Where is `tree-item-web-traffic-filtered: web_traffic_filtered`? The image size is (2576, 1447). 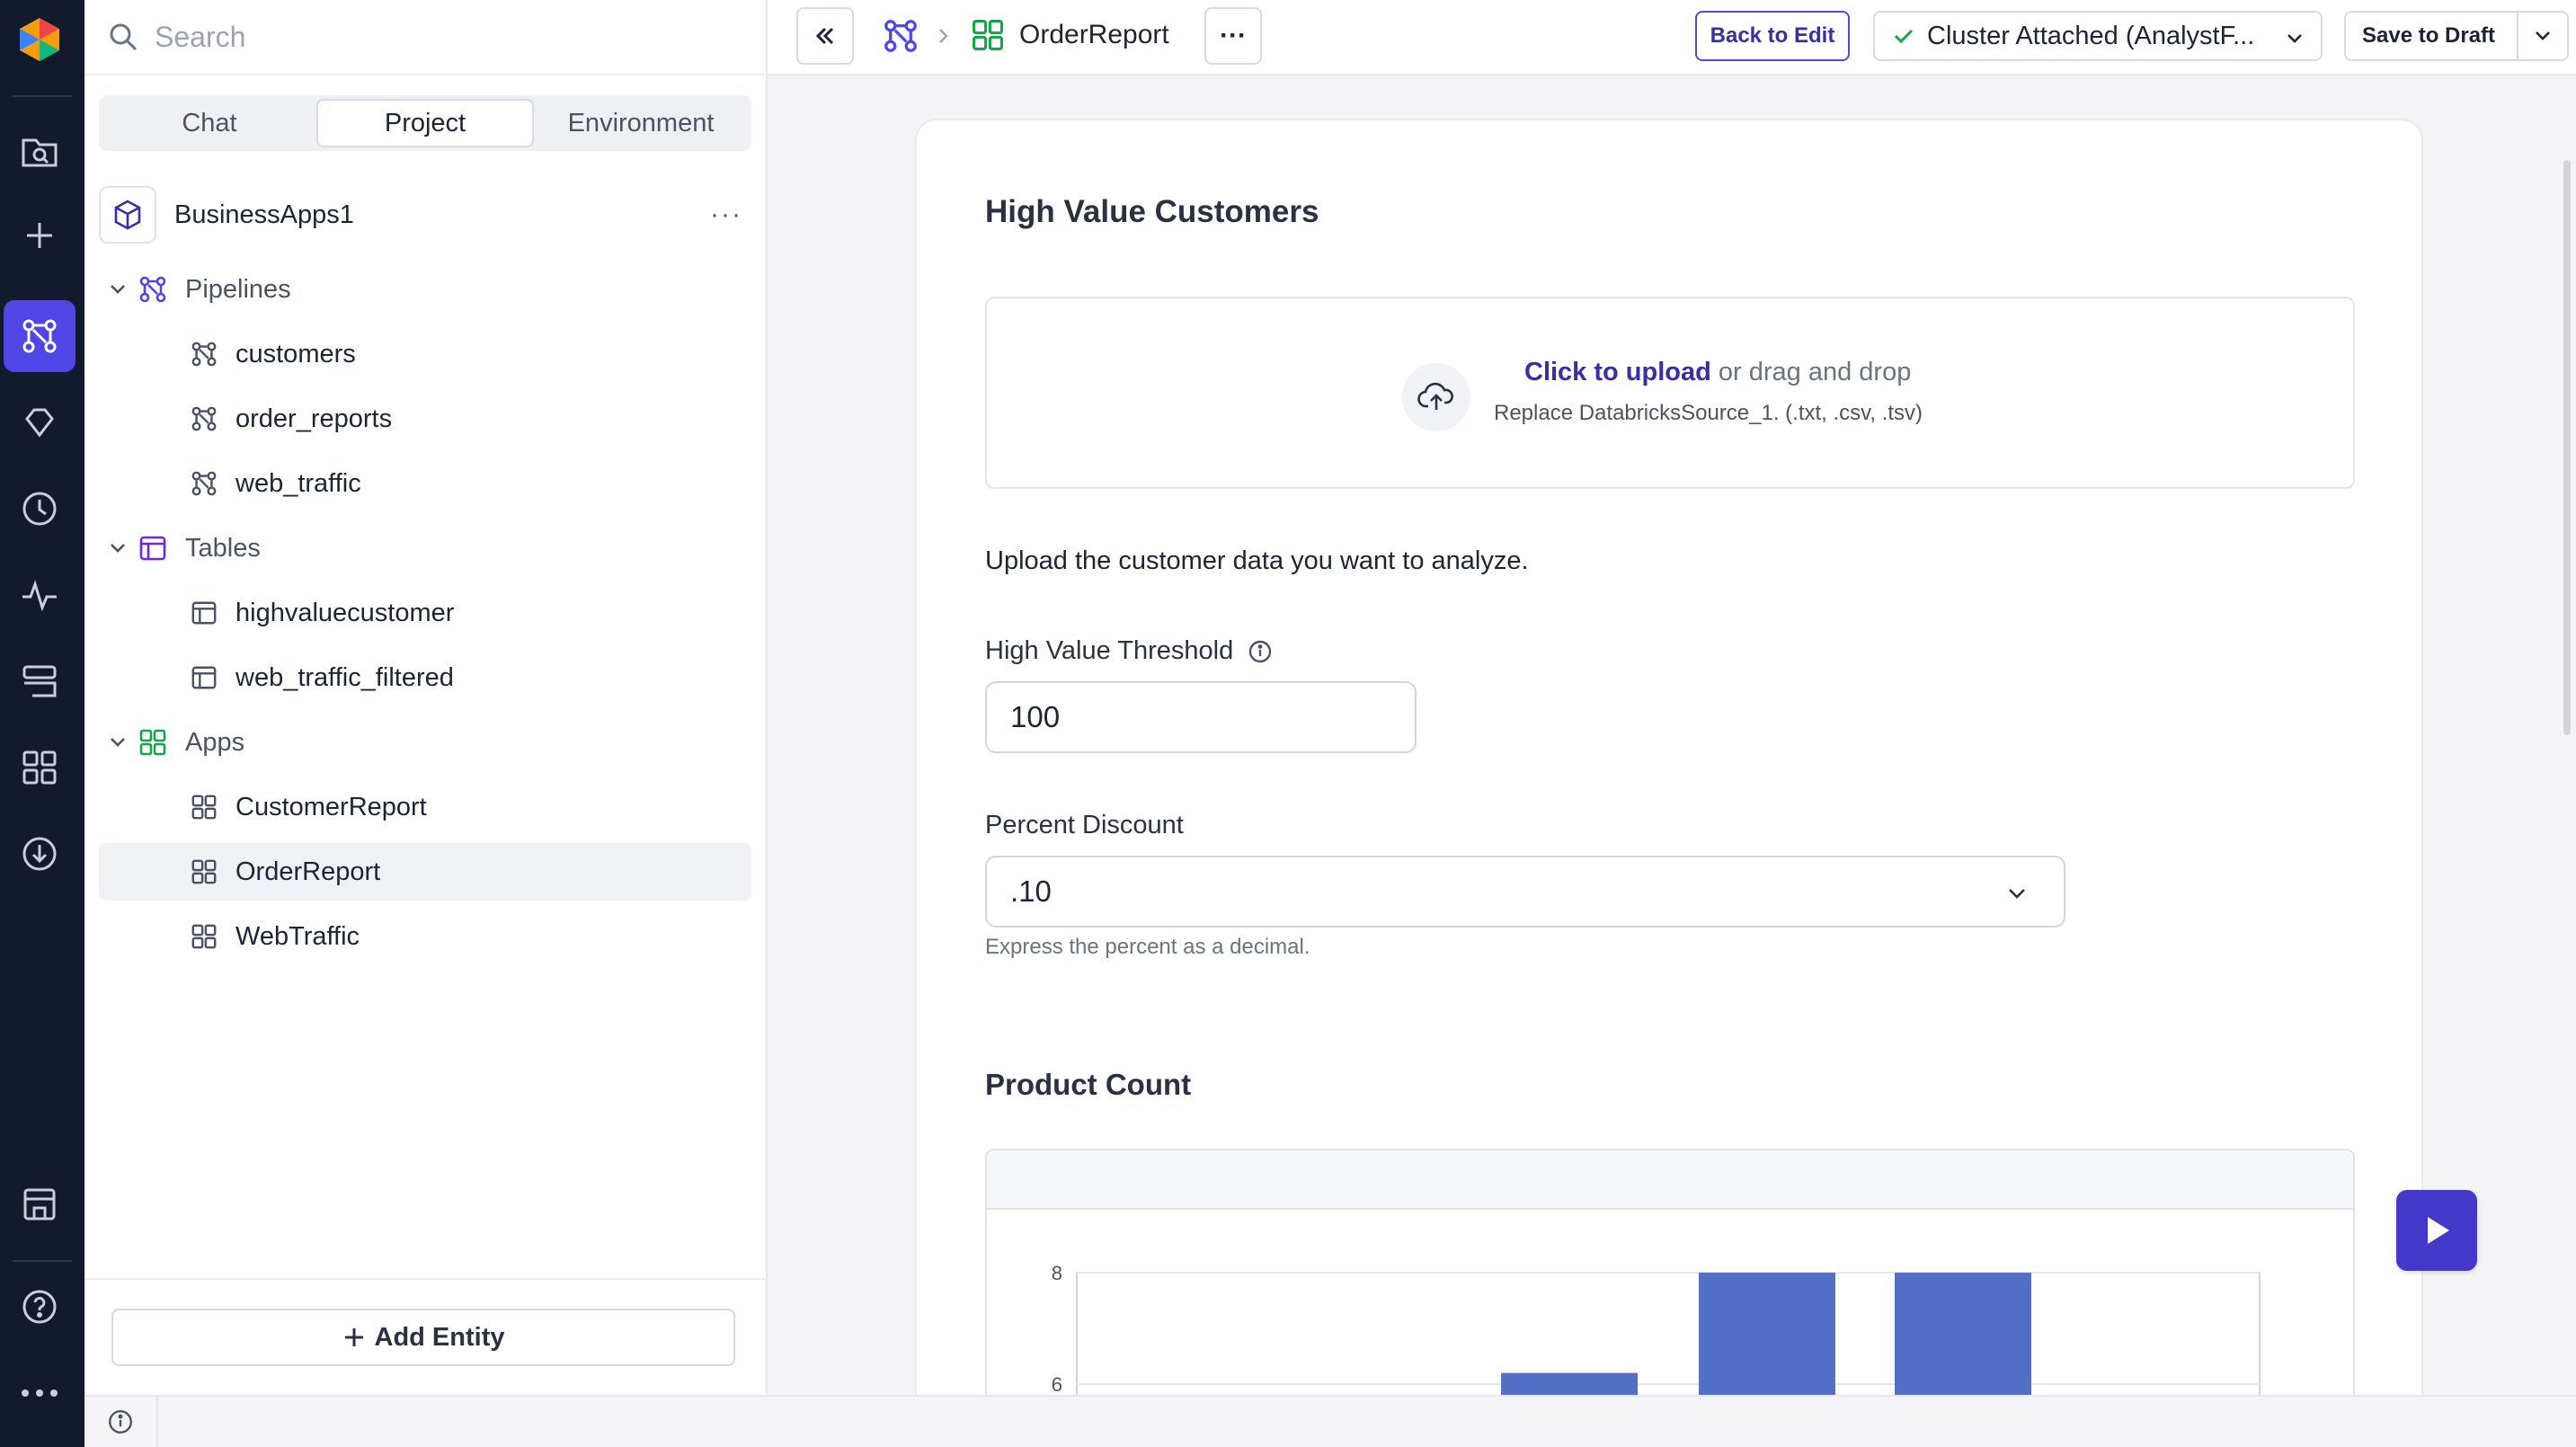 tree-item-web-traffic-filtered: web_traffic_filtered is located at coordinates (425, 677).